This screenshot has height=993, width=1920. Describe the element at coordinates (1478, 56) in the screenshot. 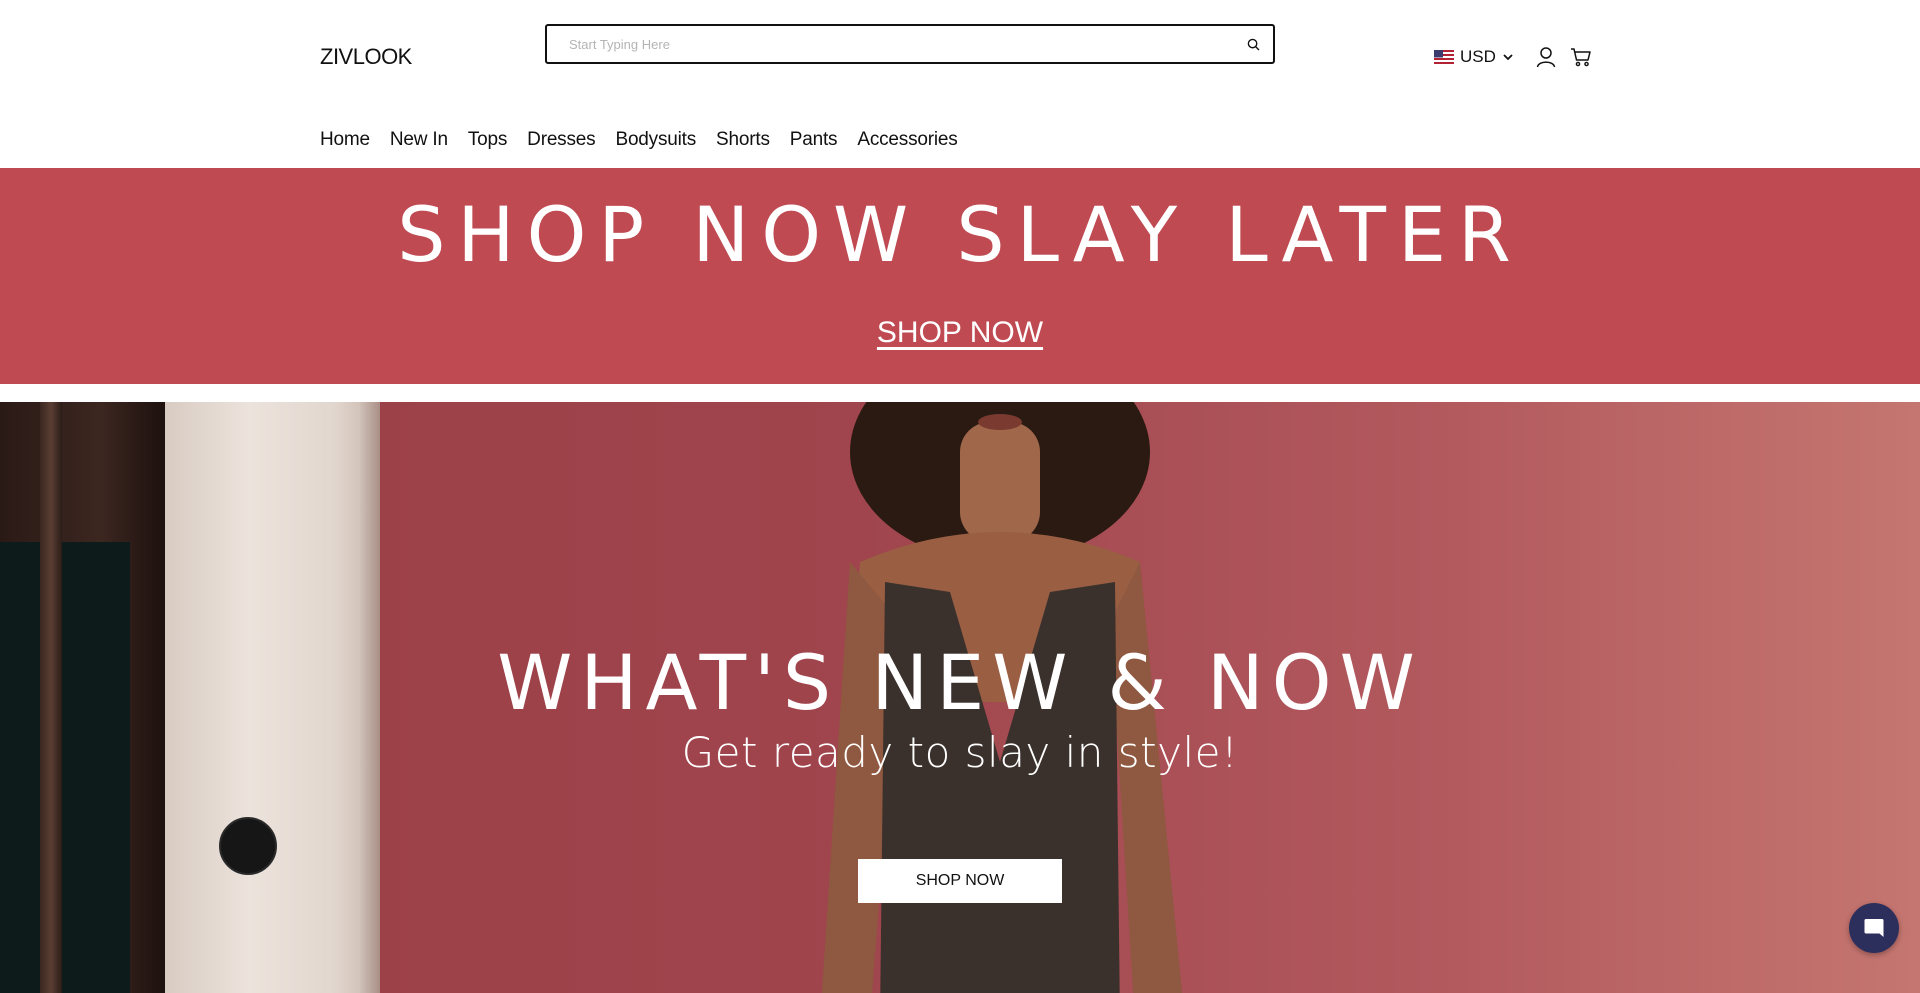

I see `currency-label: USD` at that location.